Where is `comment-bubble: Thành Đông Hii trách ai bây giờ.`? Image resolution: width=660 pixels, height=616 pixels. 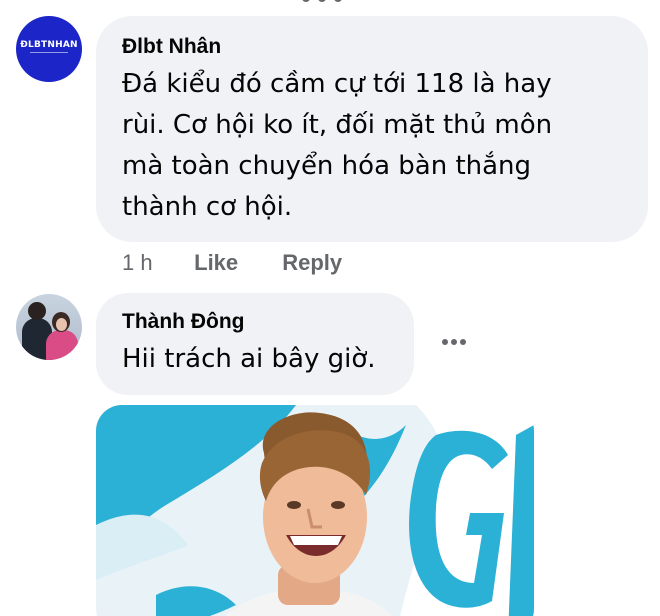
comment-bubble: Thành Đông Hii trách ai bây giờ. is located at coordinates (255, 344).